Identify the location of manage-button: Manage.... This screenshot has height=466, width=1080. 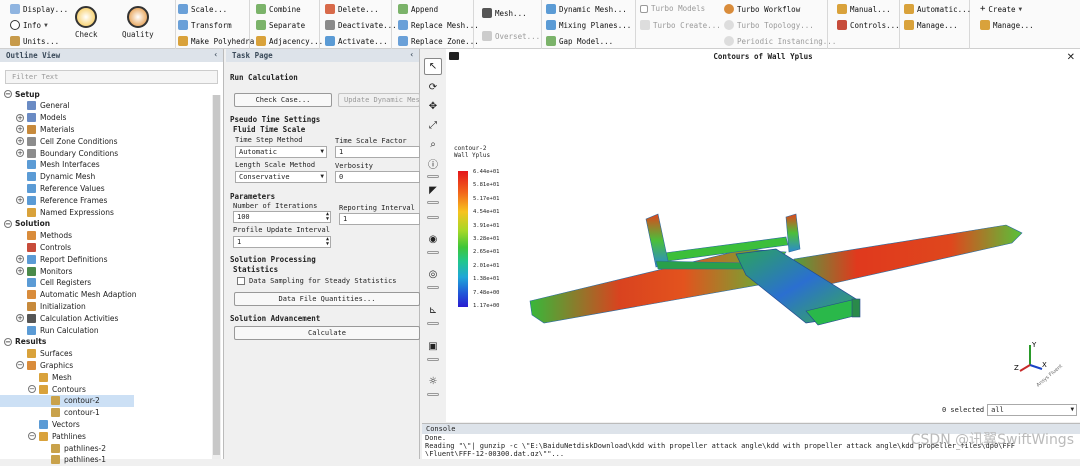
(931, 25).